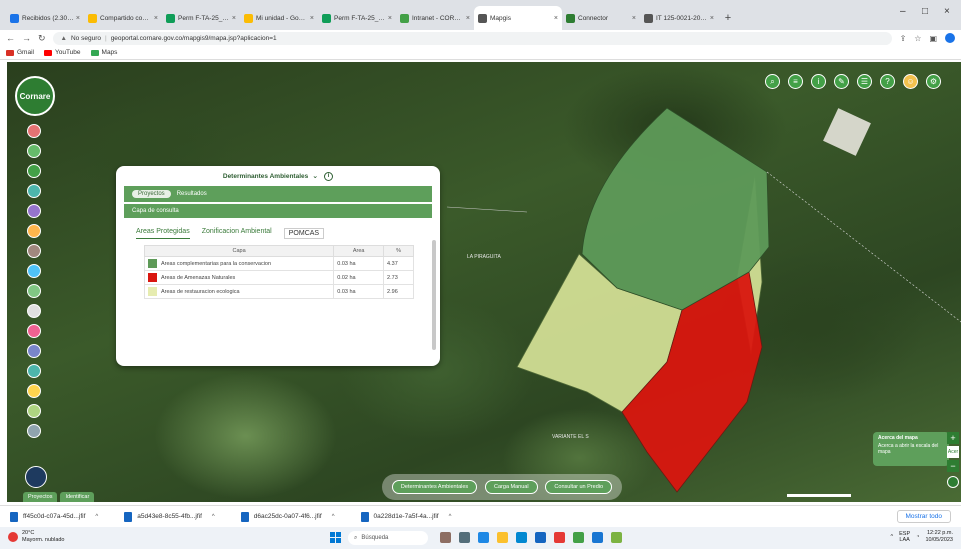 The height and width of the screenshot is (549, 961). I want to click on browser-tab: Mi unidad - Google D×, so click(279, 18).